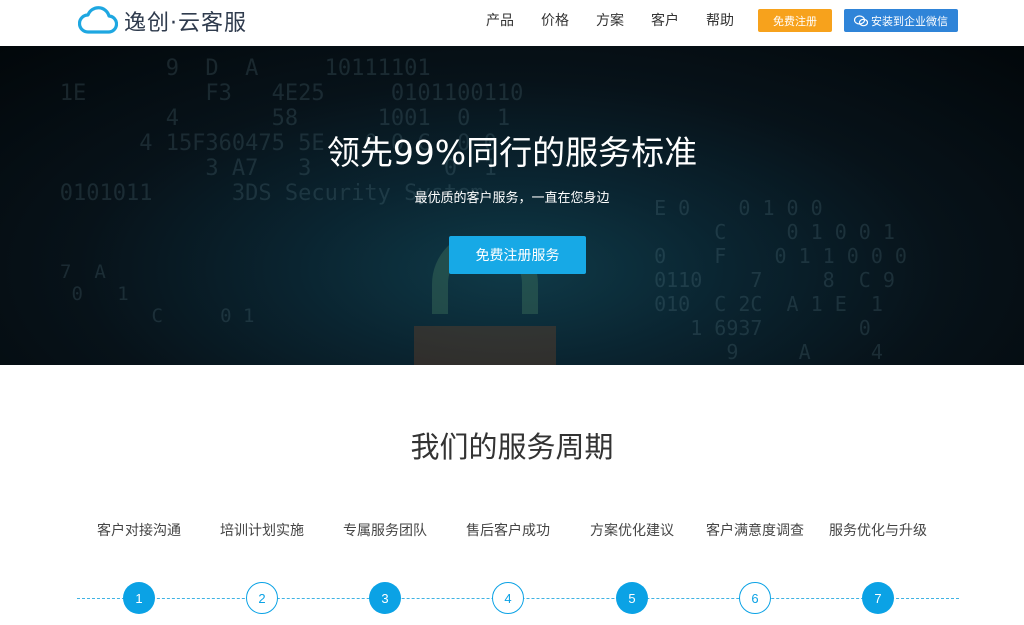 Image resolution: width=1024 pixels, height=625 pixels. Describe the element at coordinates (385, 531) in the screenshot. I see `step-label: 专属服务团队` at that location.